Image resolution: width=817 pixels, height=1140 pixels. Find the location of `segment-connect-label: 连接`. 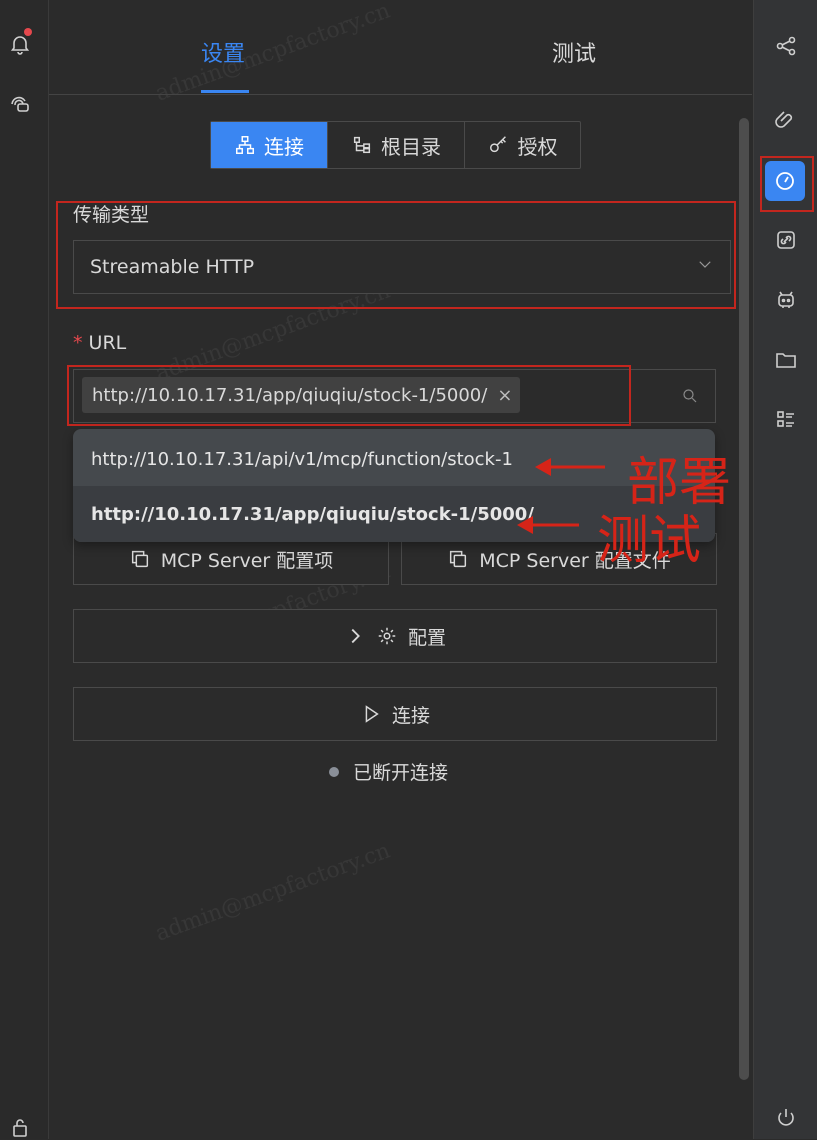

segment-connect-label: 连接 is located at coordinates (284, 146).